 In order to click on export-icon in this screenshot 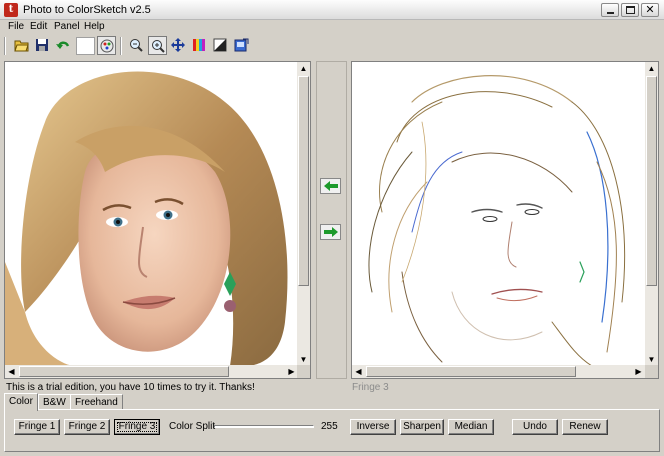, I will do `click(241, 45)`.